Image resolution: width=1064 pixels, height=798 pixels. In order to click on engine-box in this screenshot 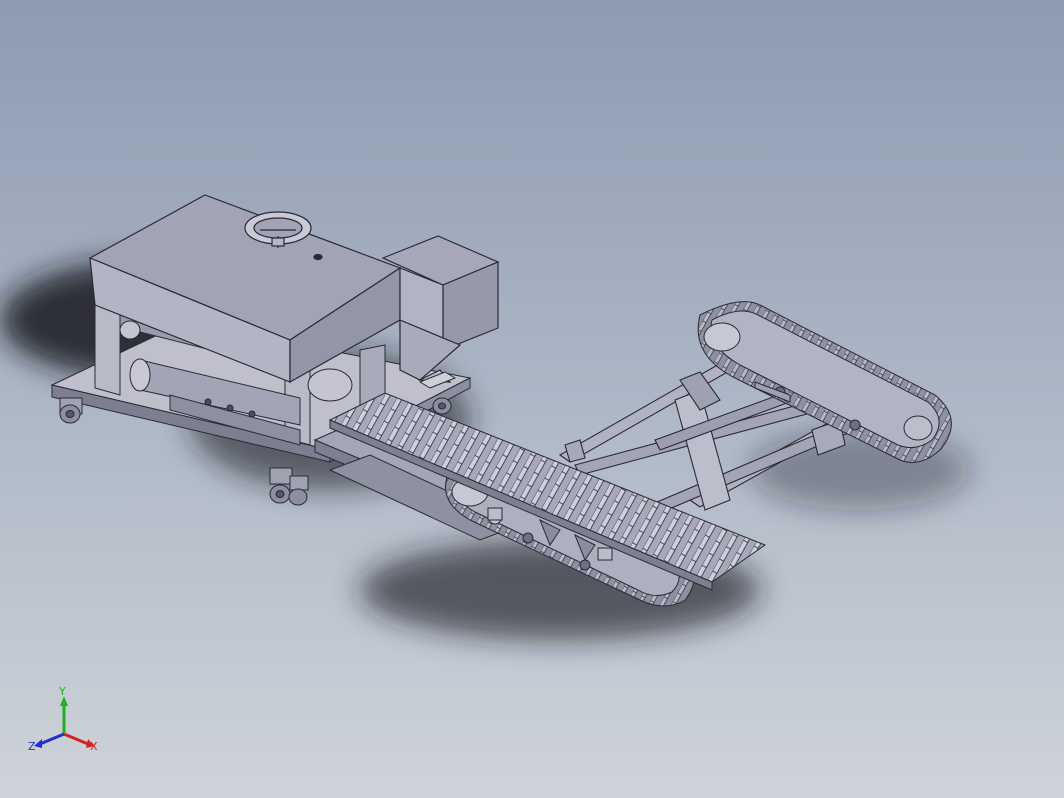, I will do `click(440, 309)`.